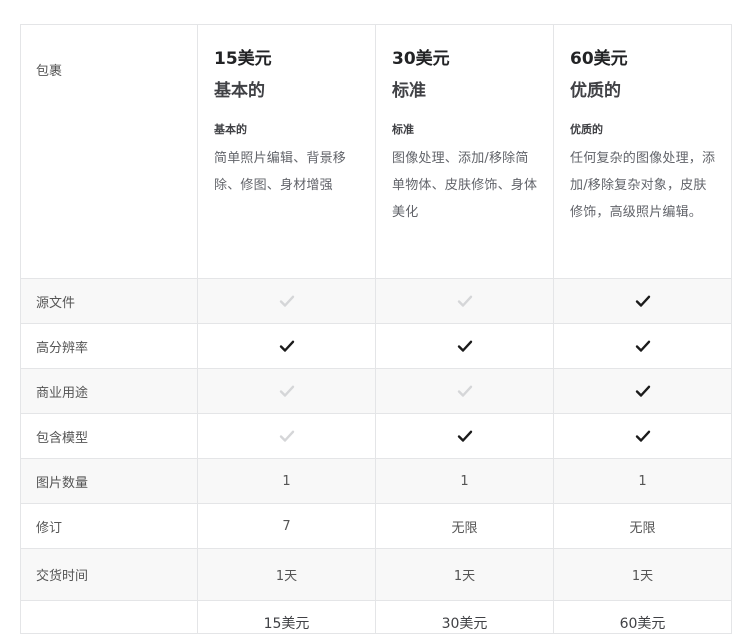 The height and width of the screenshot is (634, 756). What do you see at coordinates (49, 71) in the screenshot?
I see `package-header-label: 包裹` at bounding box center [49, 71].